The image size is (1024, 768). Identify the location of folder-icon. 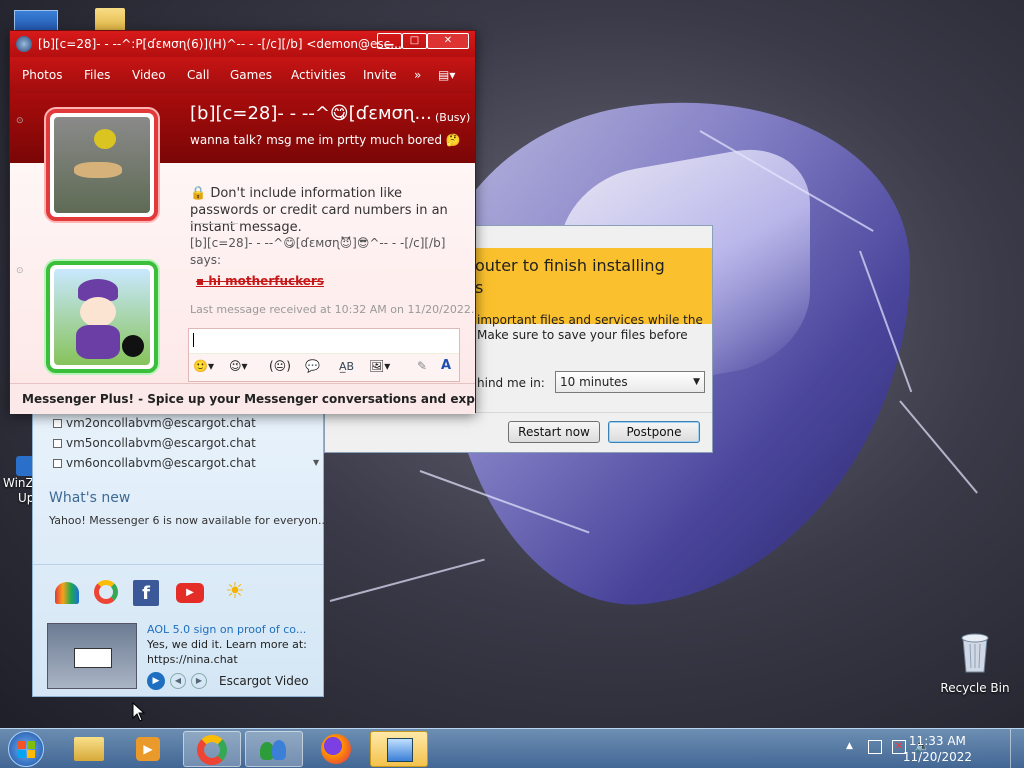
(89, 749).